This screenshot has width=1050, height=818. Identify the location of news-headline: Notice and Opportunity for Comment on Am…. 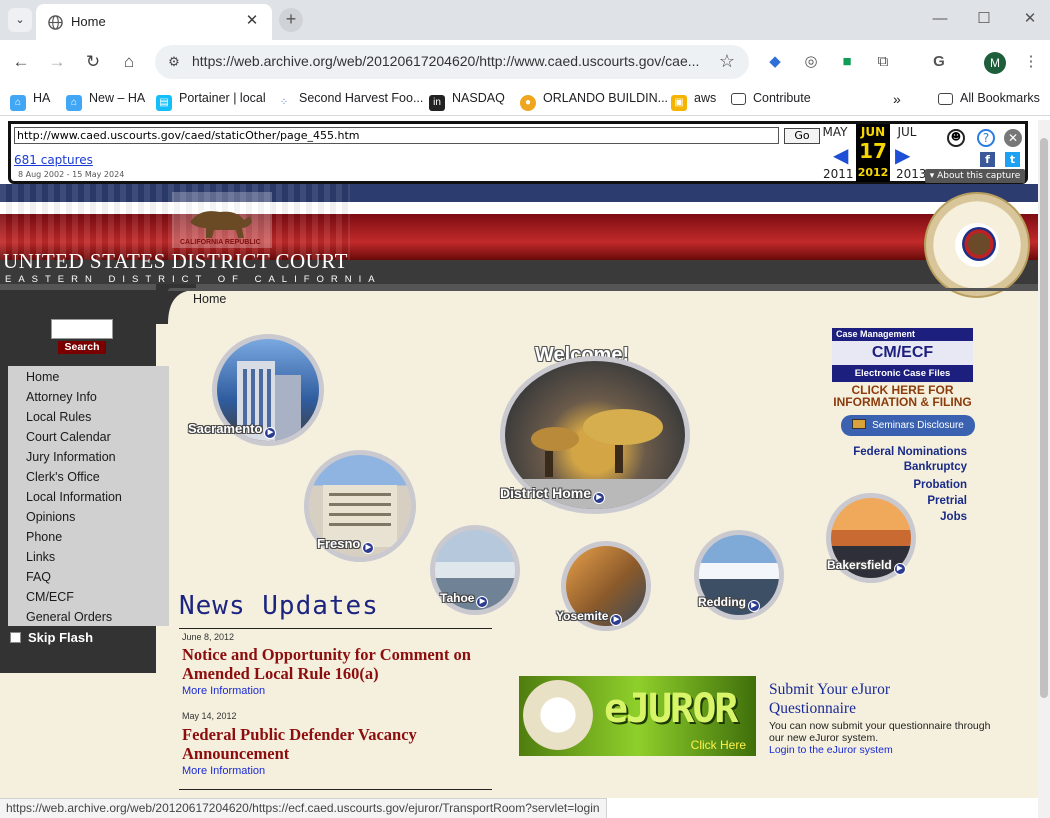
(347, 664).